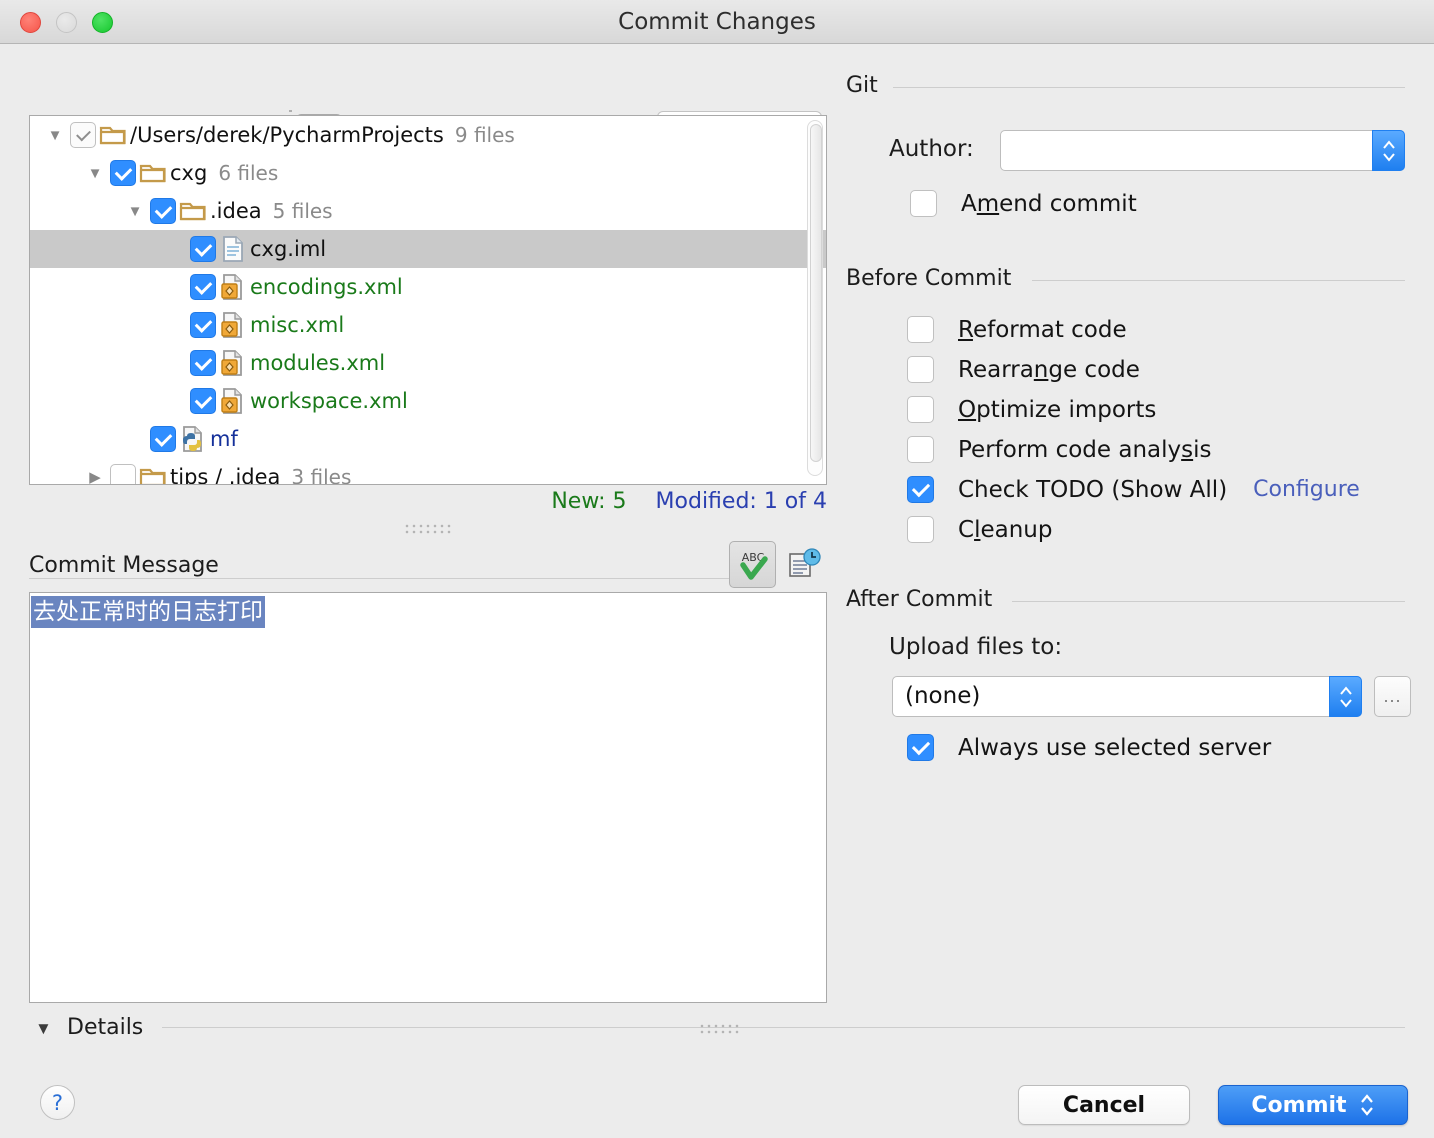 The width and height of the screenshot is (1434, 1138). What do you see at coordinates (428, 506) in the screenshot?
I see `tree-status-line: New: 5 Modified: 1 of 4` at bounding box center [428, 506].